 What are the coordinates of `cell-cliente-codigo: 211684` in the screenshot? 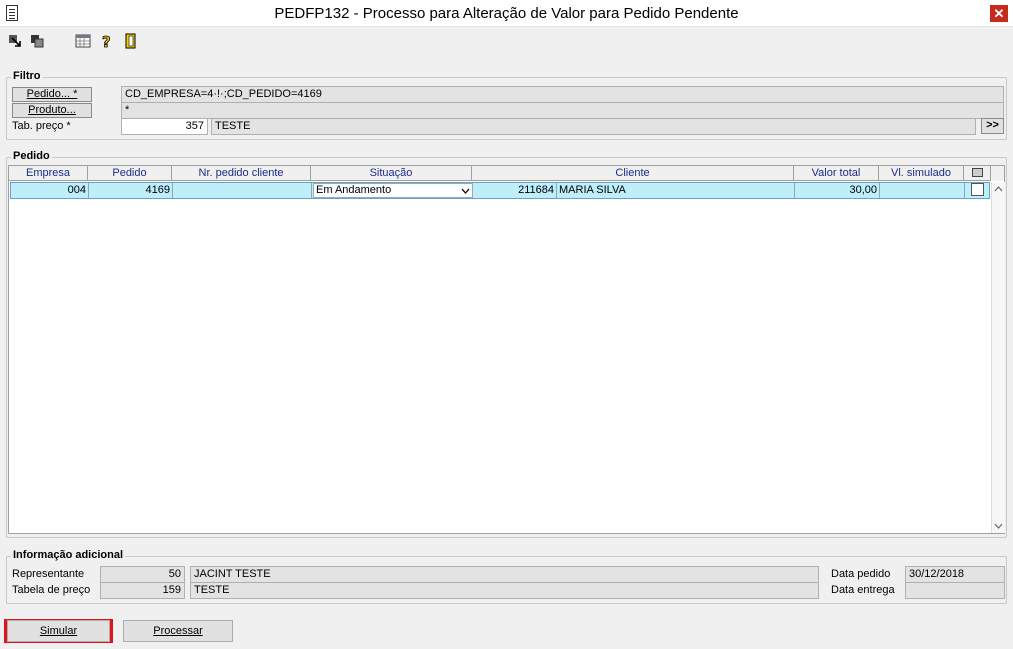 It's located at (515, 190).